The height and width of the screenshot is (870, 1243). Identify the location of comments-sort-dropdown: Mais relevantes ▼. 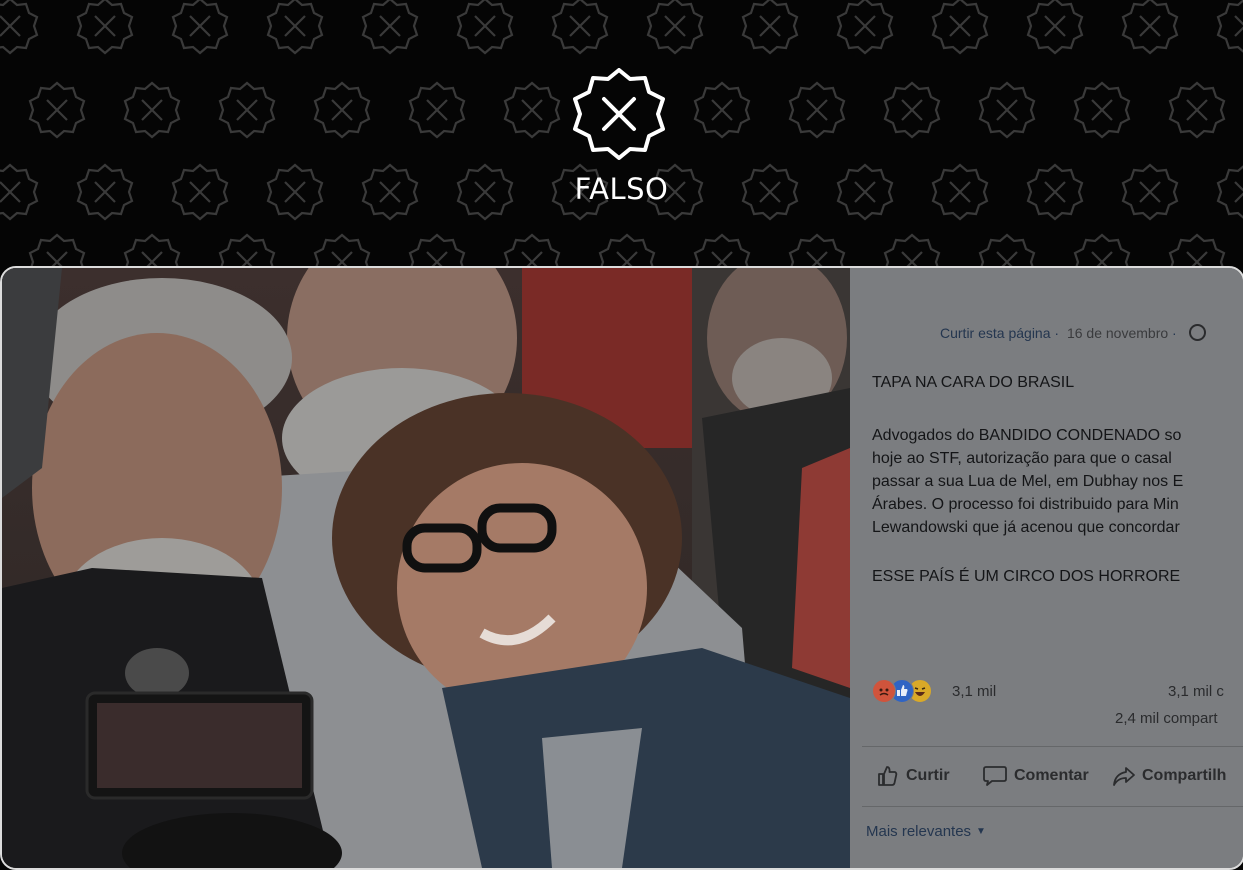
(926, 831).